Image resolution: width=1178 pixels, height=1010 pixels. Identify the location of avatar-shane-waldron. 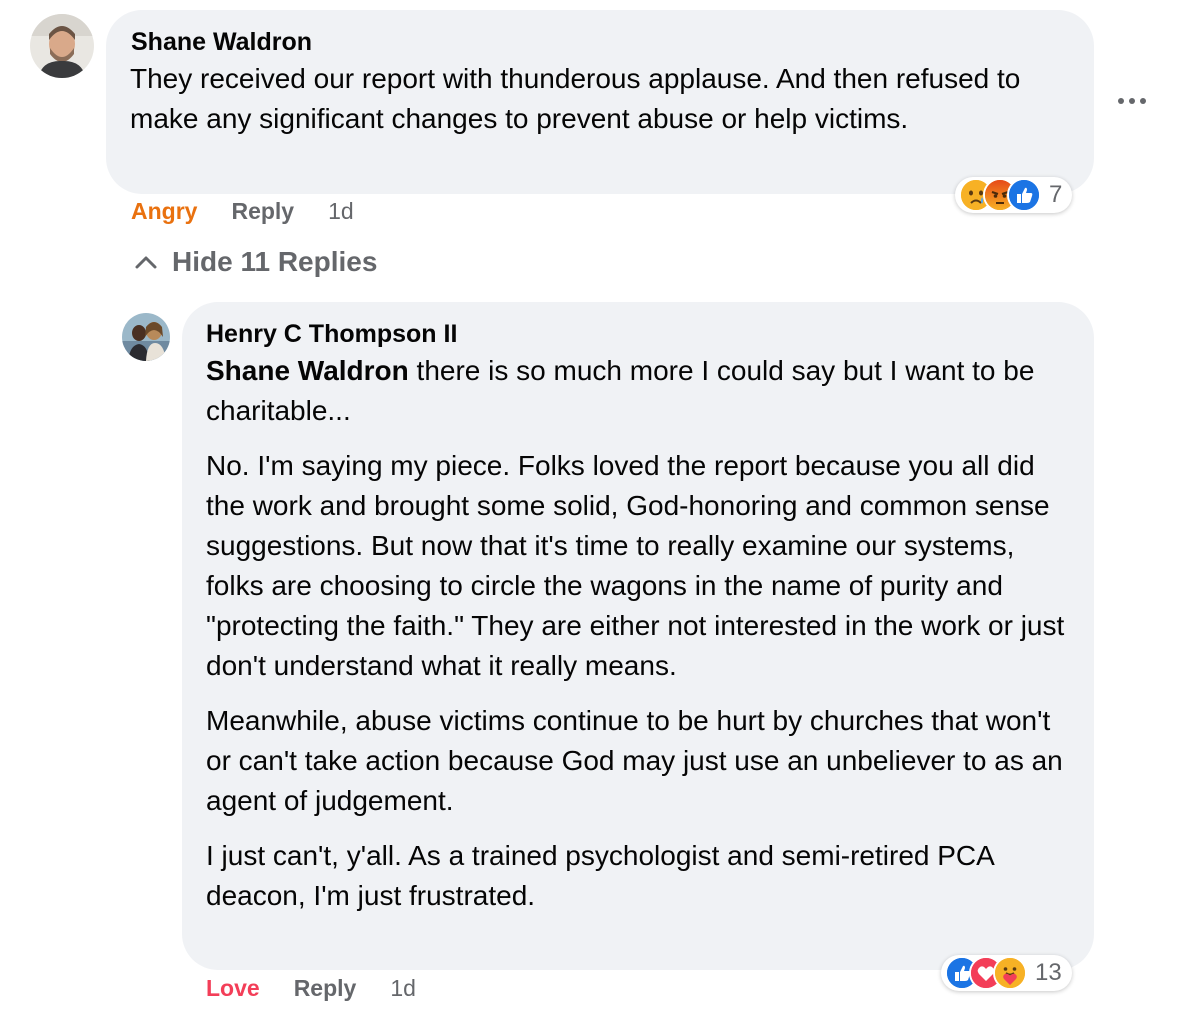
(62, 46).